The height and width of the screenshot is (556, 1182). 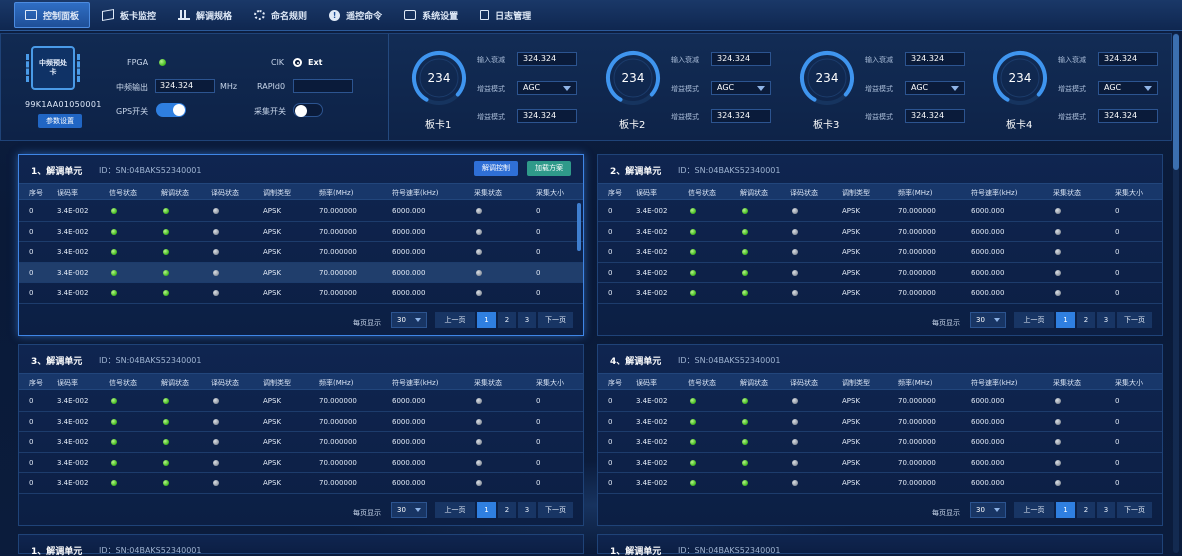 What do you see at coordinates (52, 15) in the screenshot?
I see `nav-item-control-panel: 控制面板` at bounding box center [52, 15].